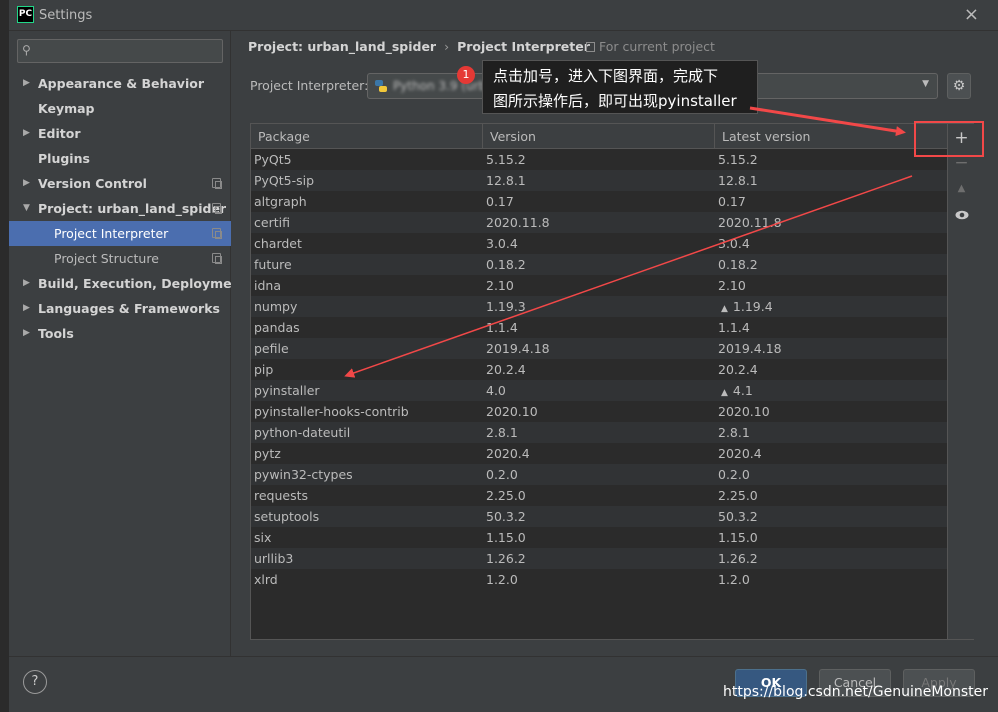 Image resolution: width=998 pixels, height=712 pixels. What do you see at coordinates (500, 474) in the screenshot?
I see `version-cell: 0.2.0` at bounding box center [500, 474].